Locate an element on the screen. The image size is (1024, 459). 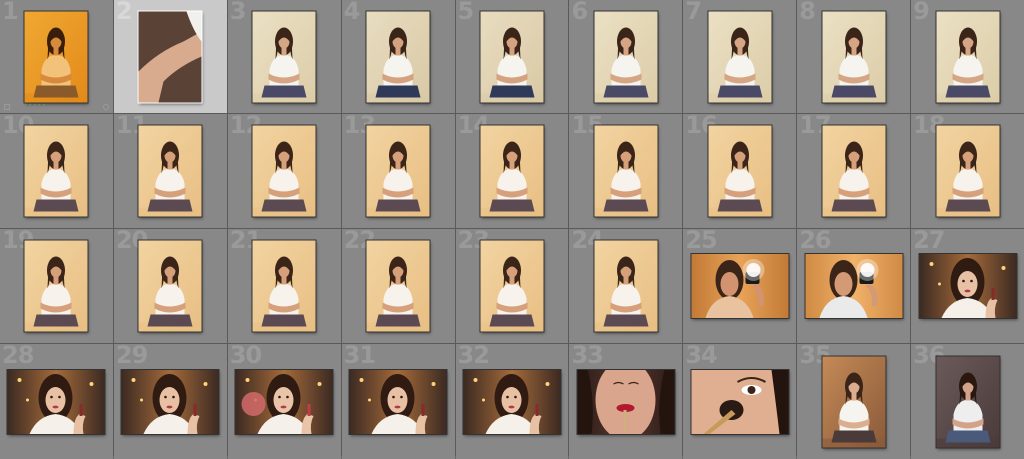
cell-index-number: 1 is located at coordinates (10, 12).